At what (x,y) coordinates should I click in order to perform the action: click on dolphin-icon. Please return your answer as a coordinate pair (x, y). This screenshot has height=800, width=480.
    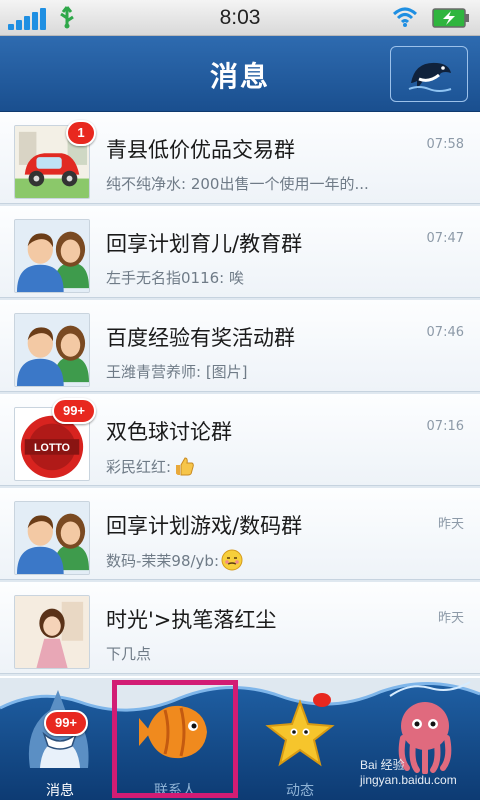
    Looking at the image, I should click on (430, 77).